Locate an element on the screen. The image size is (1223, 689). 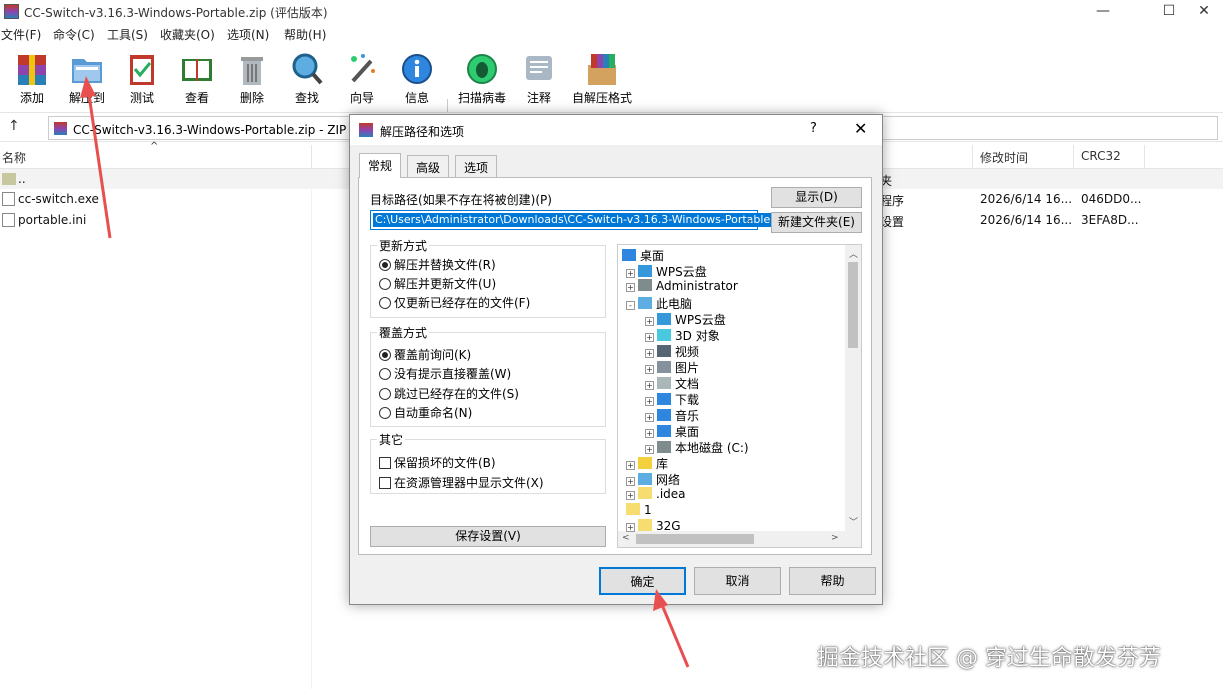
sfx-button: 自解压格式 is located at coordinates (602, 77).